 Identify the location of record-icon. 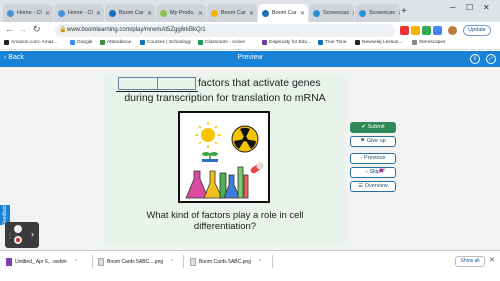
(18, 240).